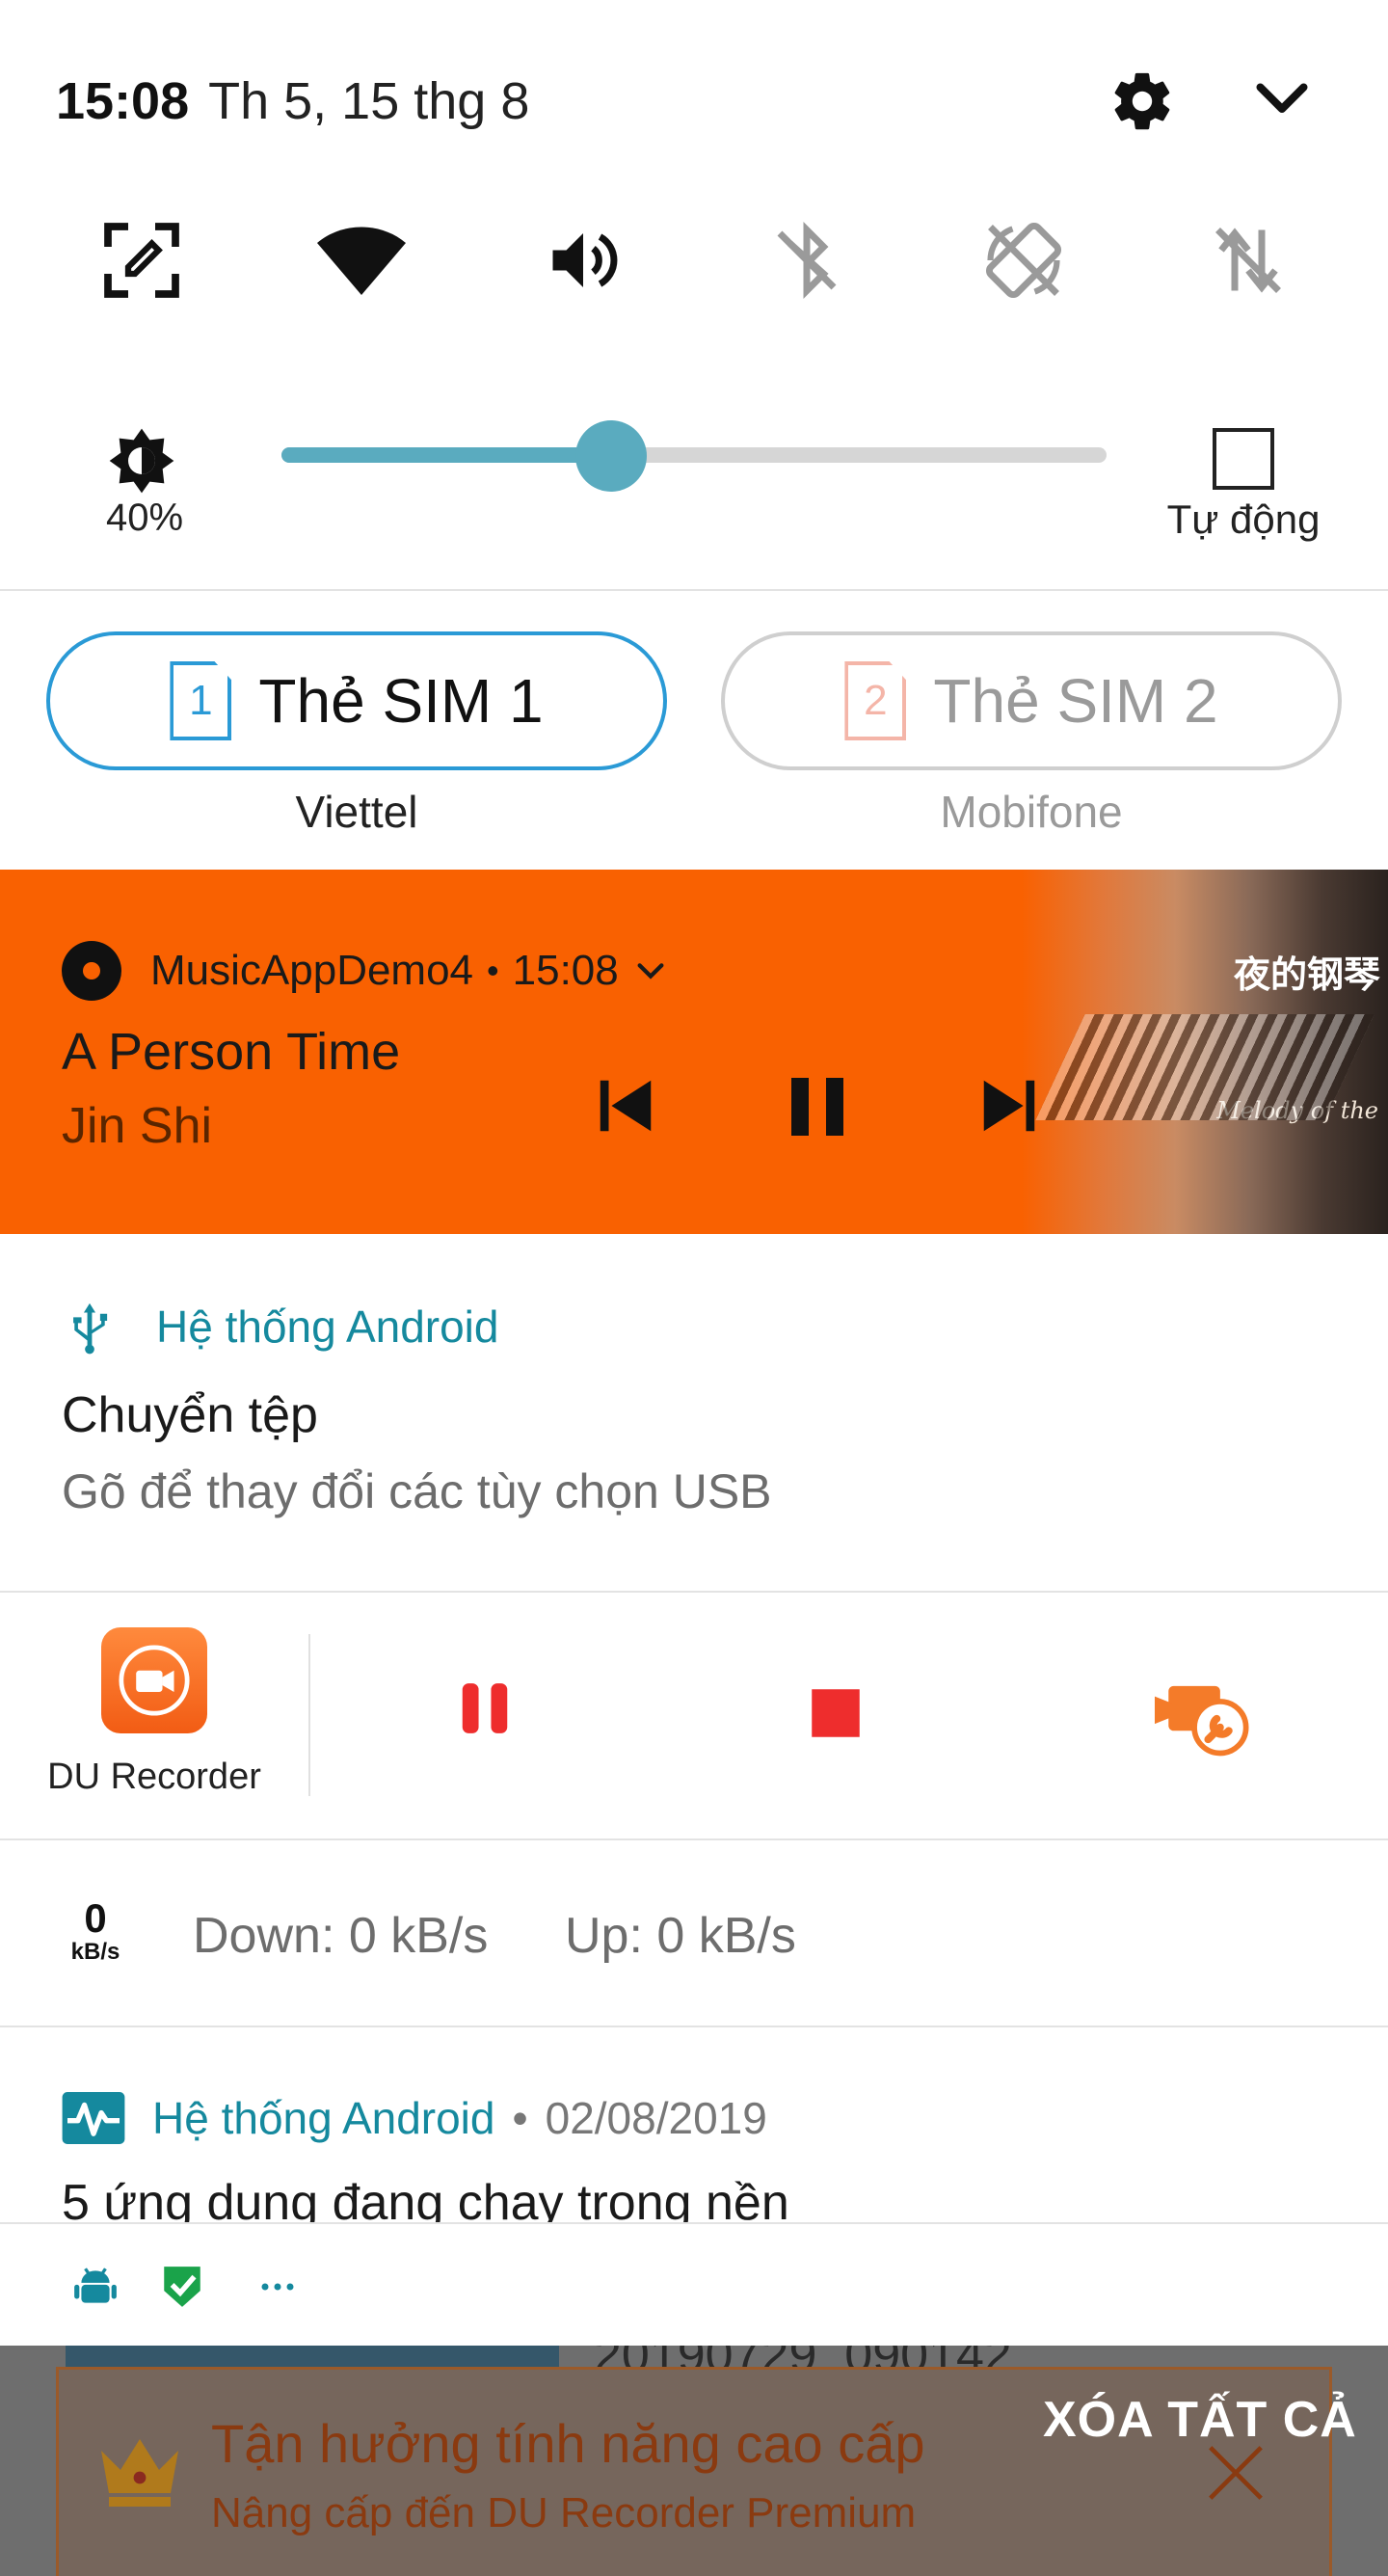 The height and width of the screenshot is (2576, 1388). Describe the element at coordinates (817, 1106) in the screenshot. I see `pause-icon` at that location.